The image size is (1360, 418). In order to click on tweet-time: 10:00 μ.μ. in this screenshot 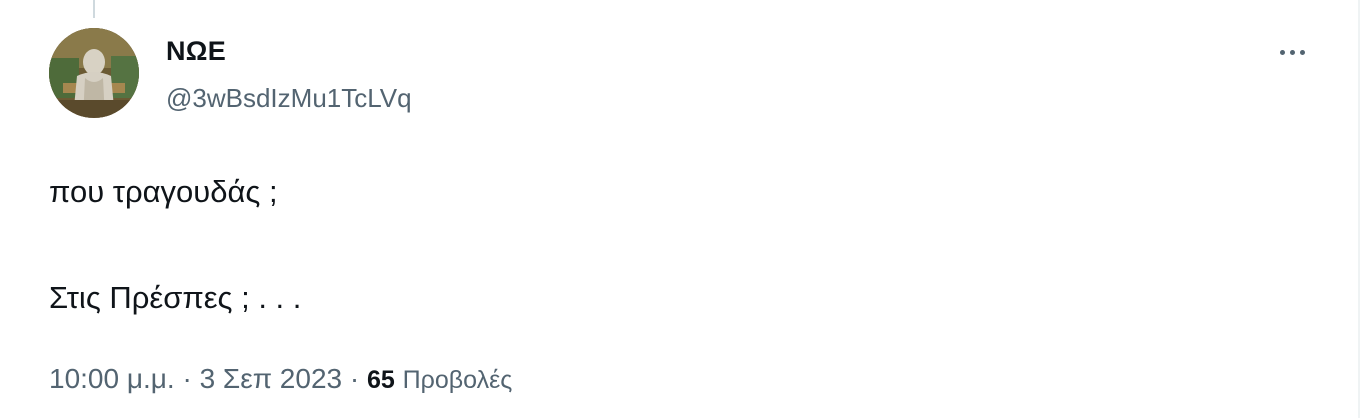, I will do `click(112, 378)`.